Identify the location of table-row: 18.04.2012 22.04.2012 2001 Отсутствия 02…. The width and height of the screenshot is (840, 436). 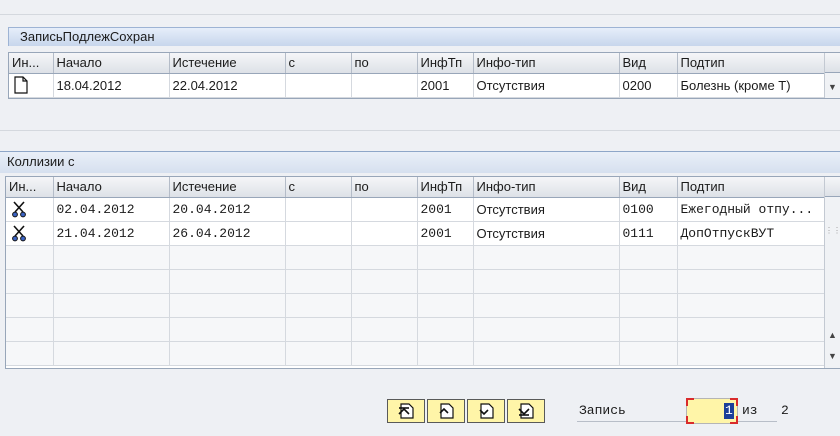
(417, 85).